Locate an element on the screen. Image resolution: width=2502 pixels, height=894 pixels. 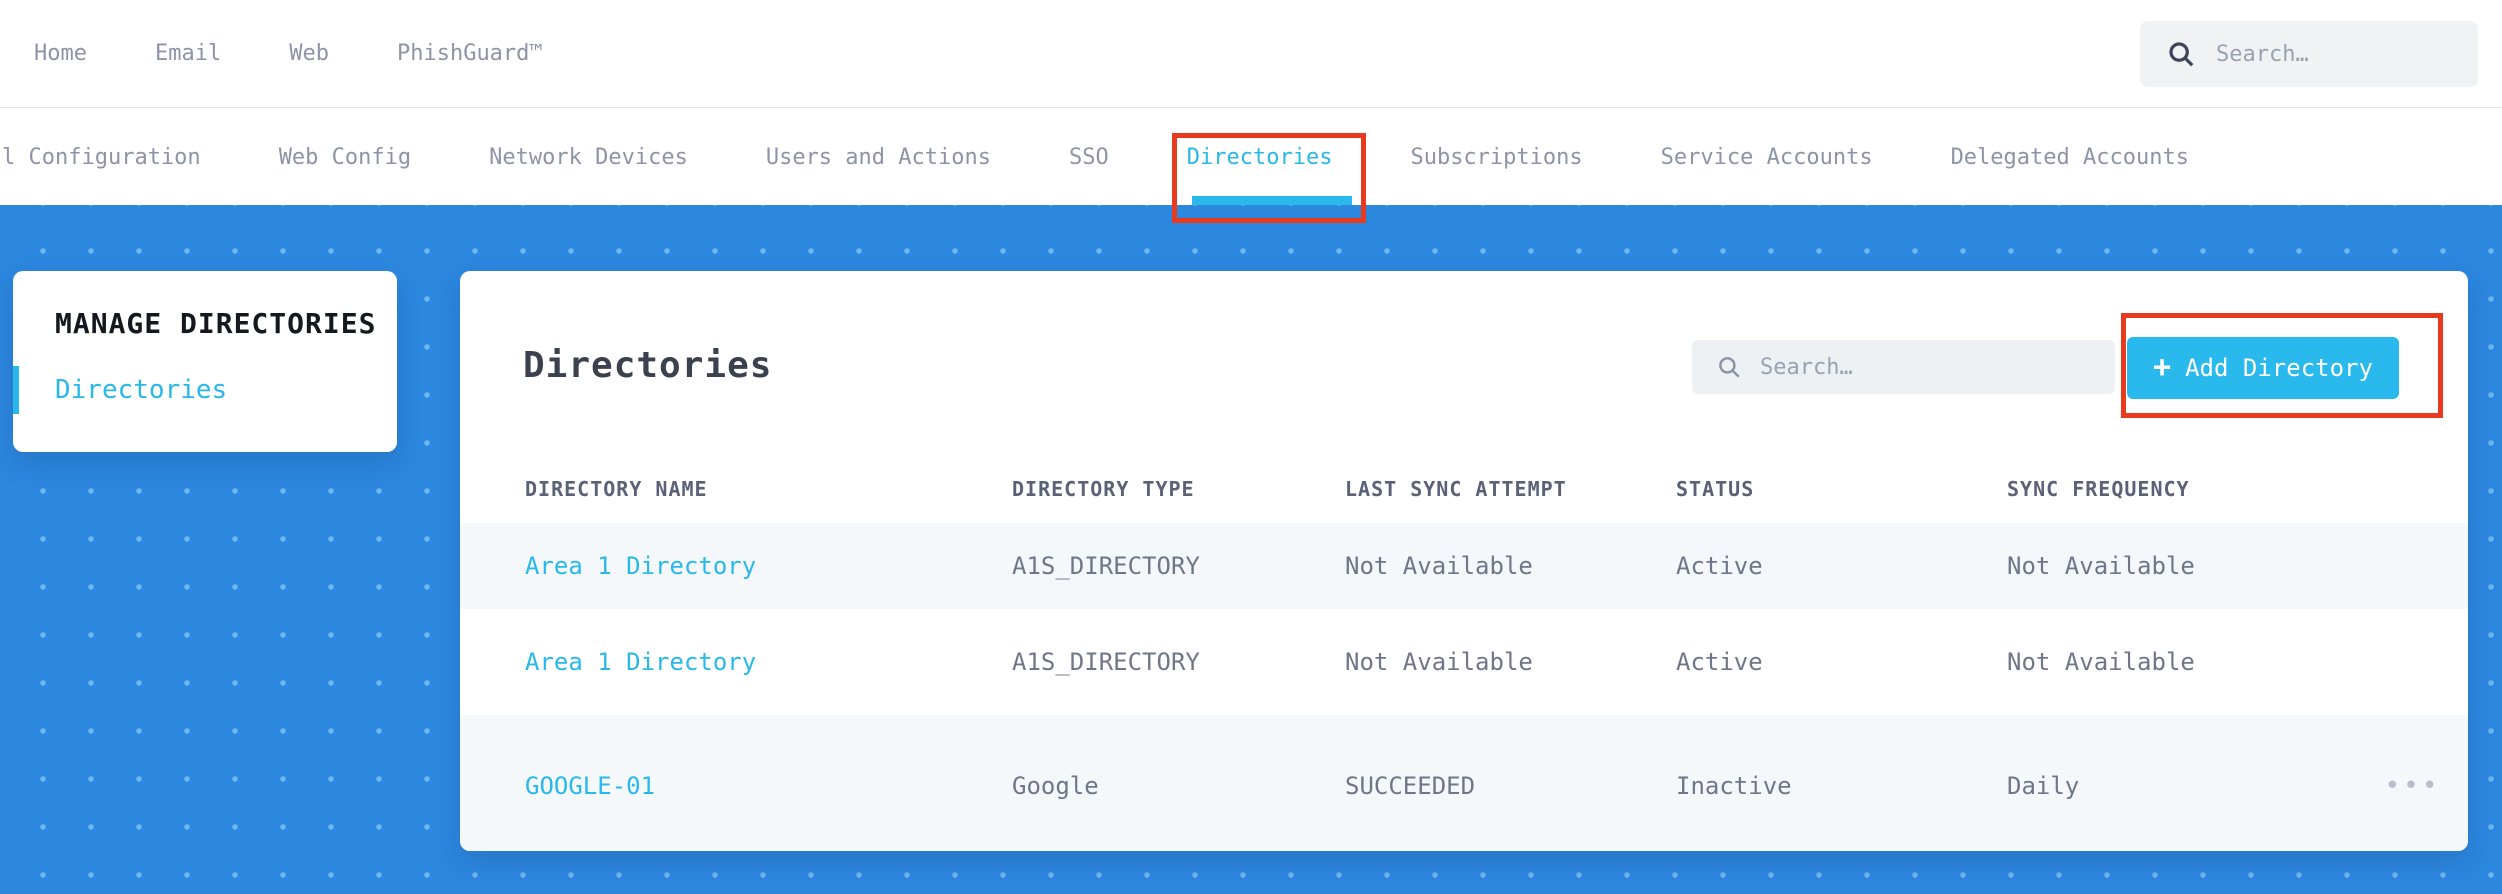
col-directory-name: DIRECTORY NAME is located at coordinates (616, 489).